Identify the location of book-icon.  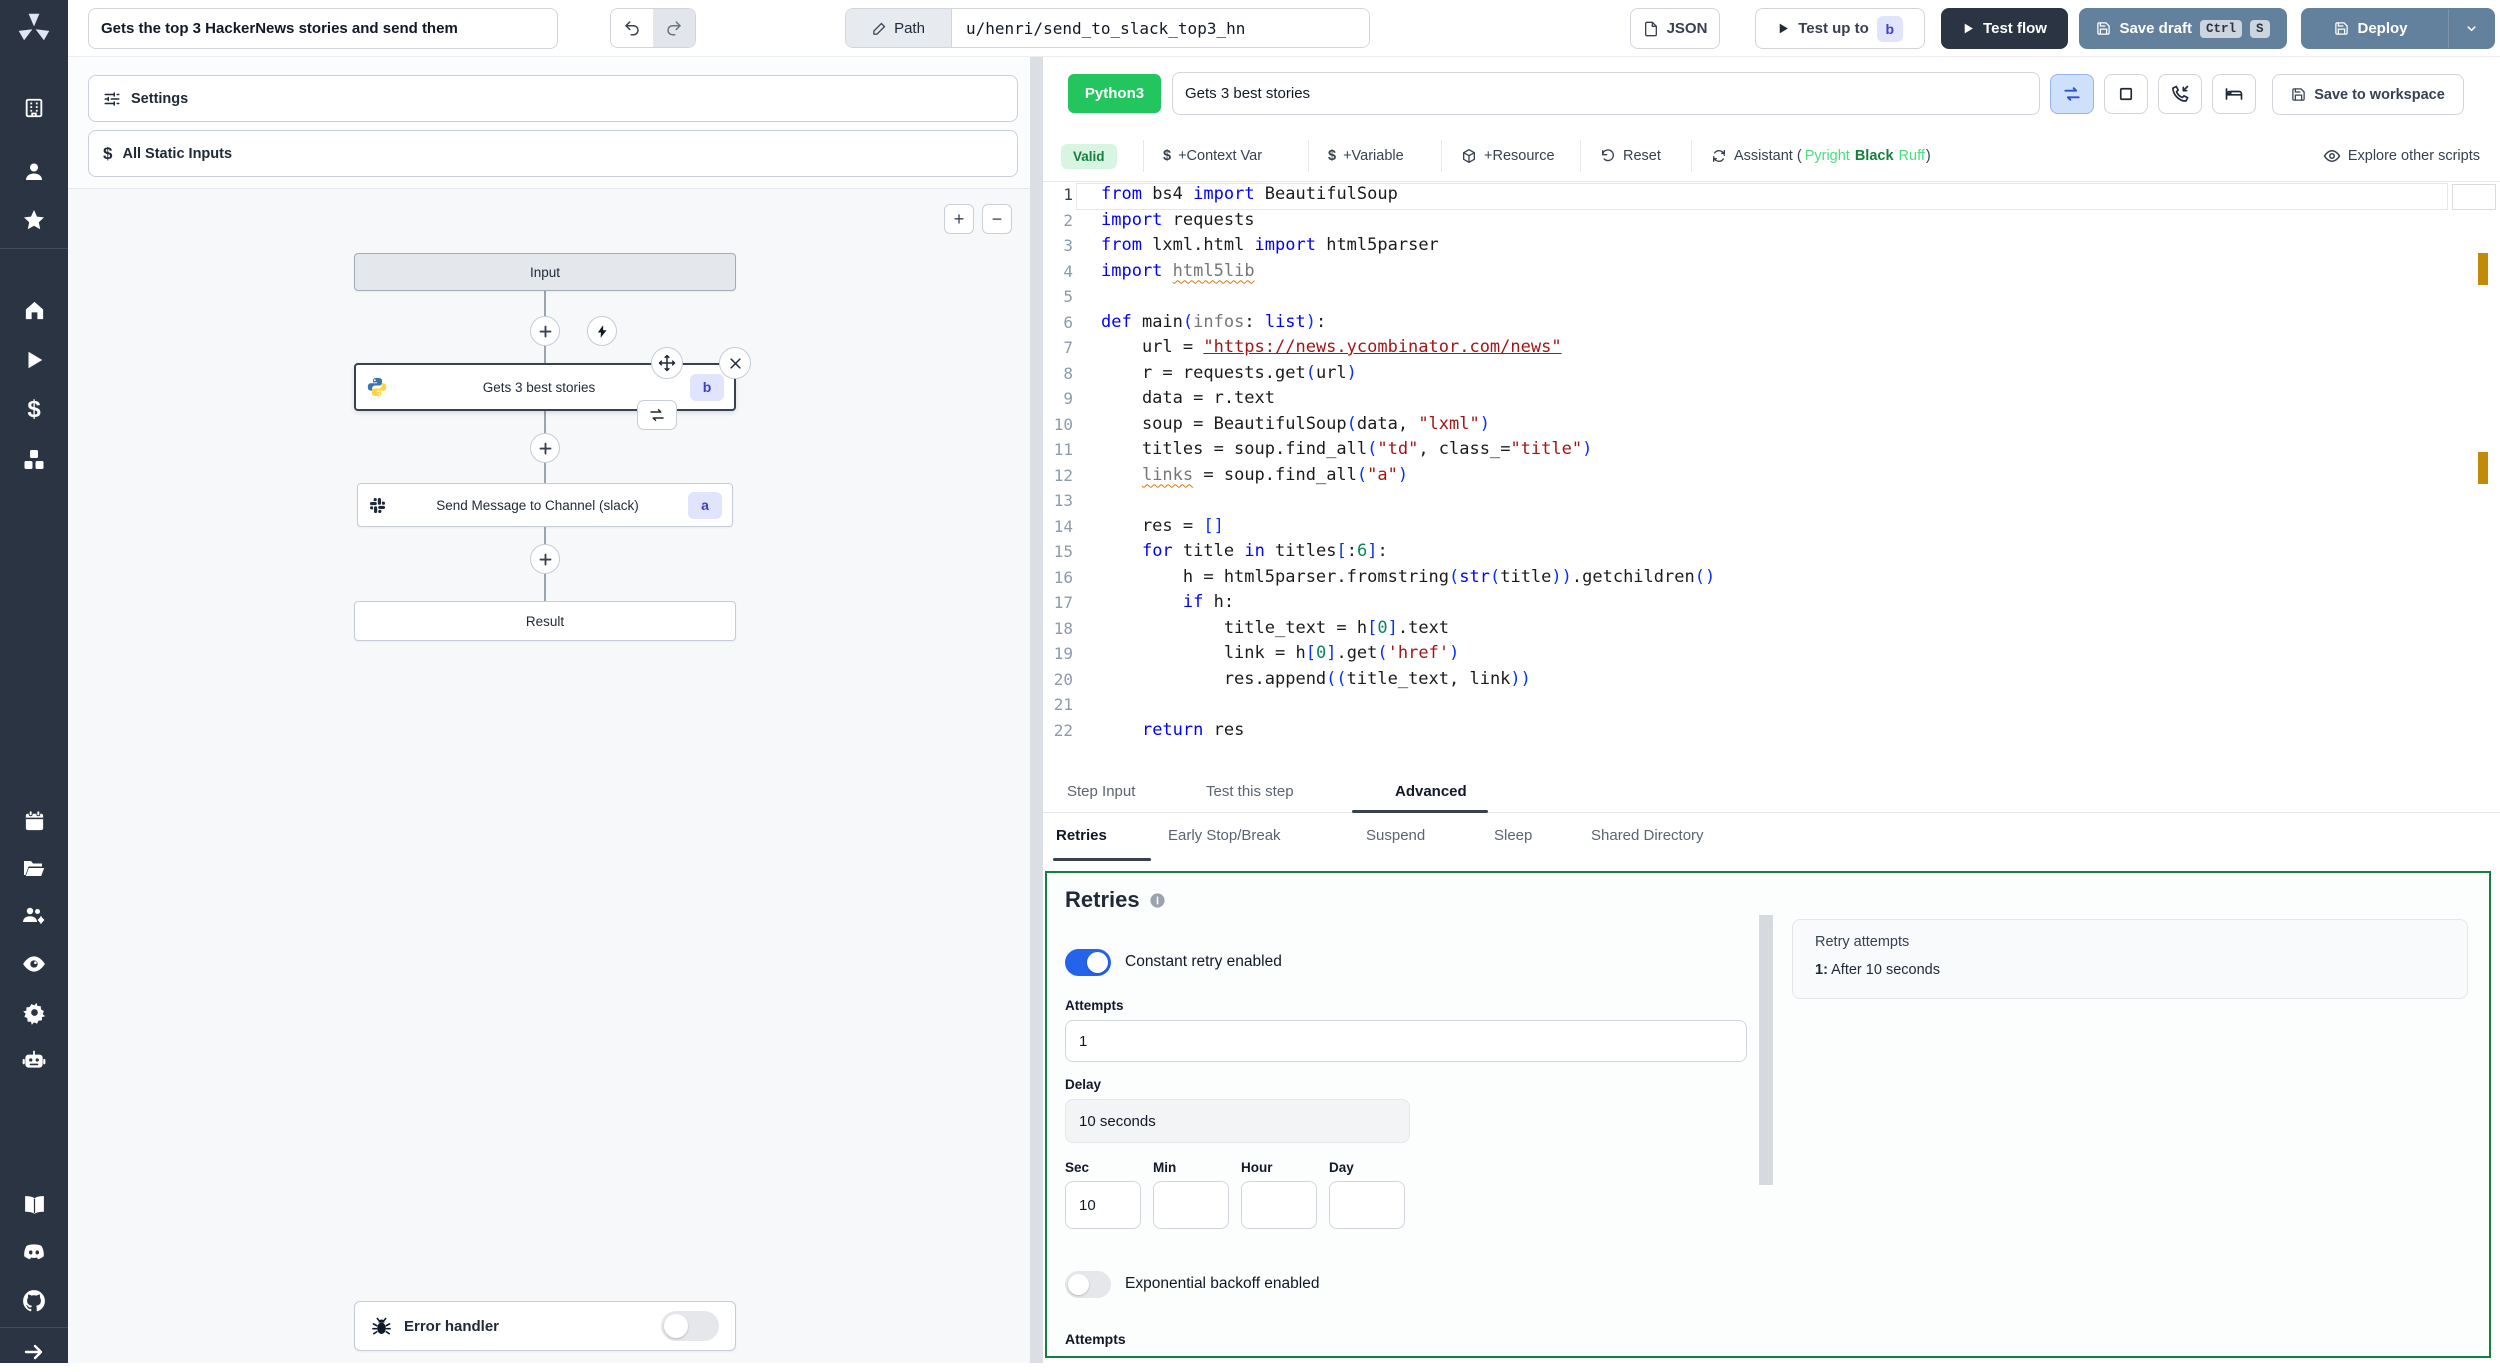
(34, 1205).